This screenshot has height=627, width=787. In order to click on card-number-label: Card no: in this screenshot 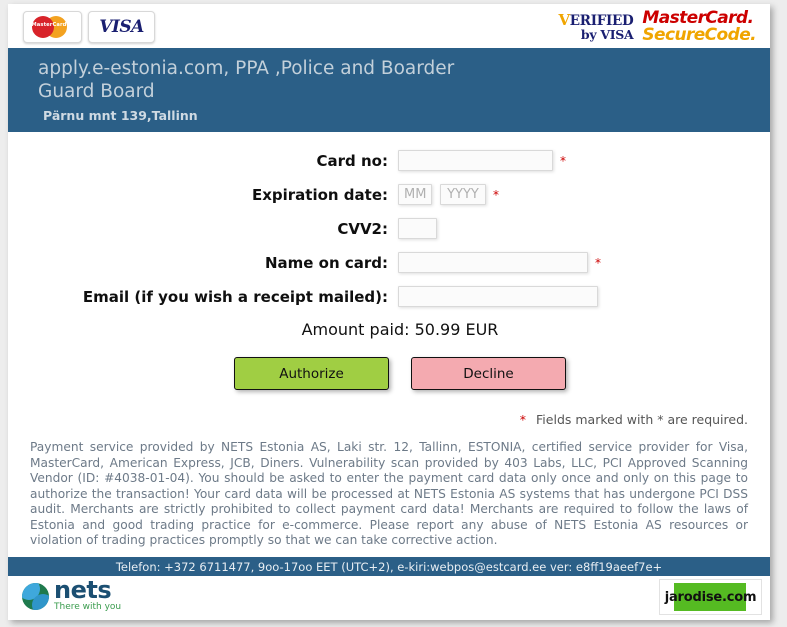, I will do `click(352, 160)`.